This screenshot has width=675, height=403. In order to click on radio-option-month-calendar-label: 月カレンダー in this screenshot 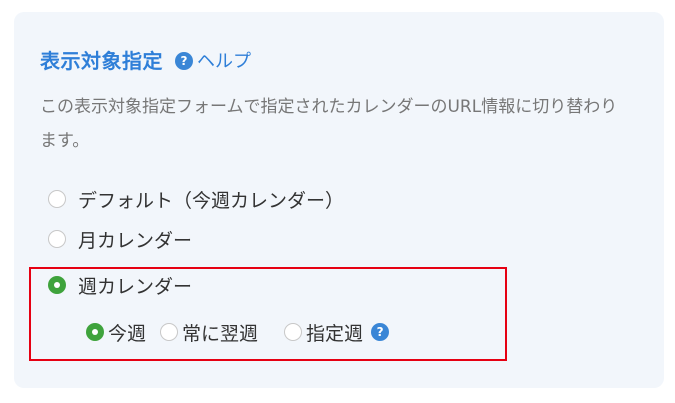, I will do `click(135, 240)`.